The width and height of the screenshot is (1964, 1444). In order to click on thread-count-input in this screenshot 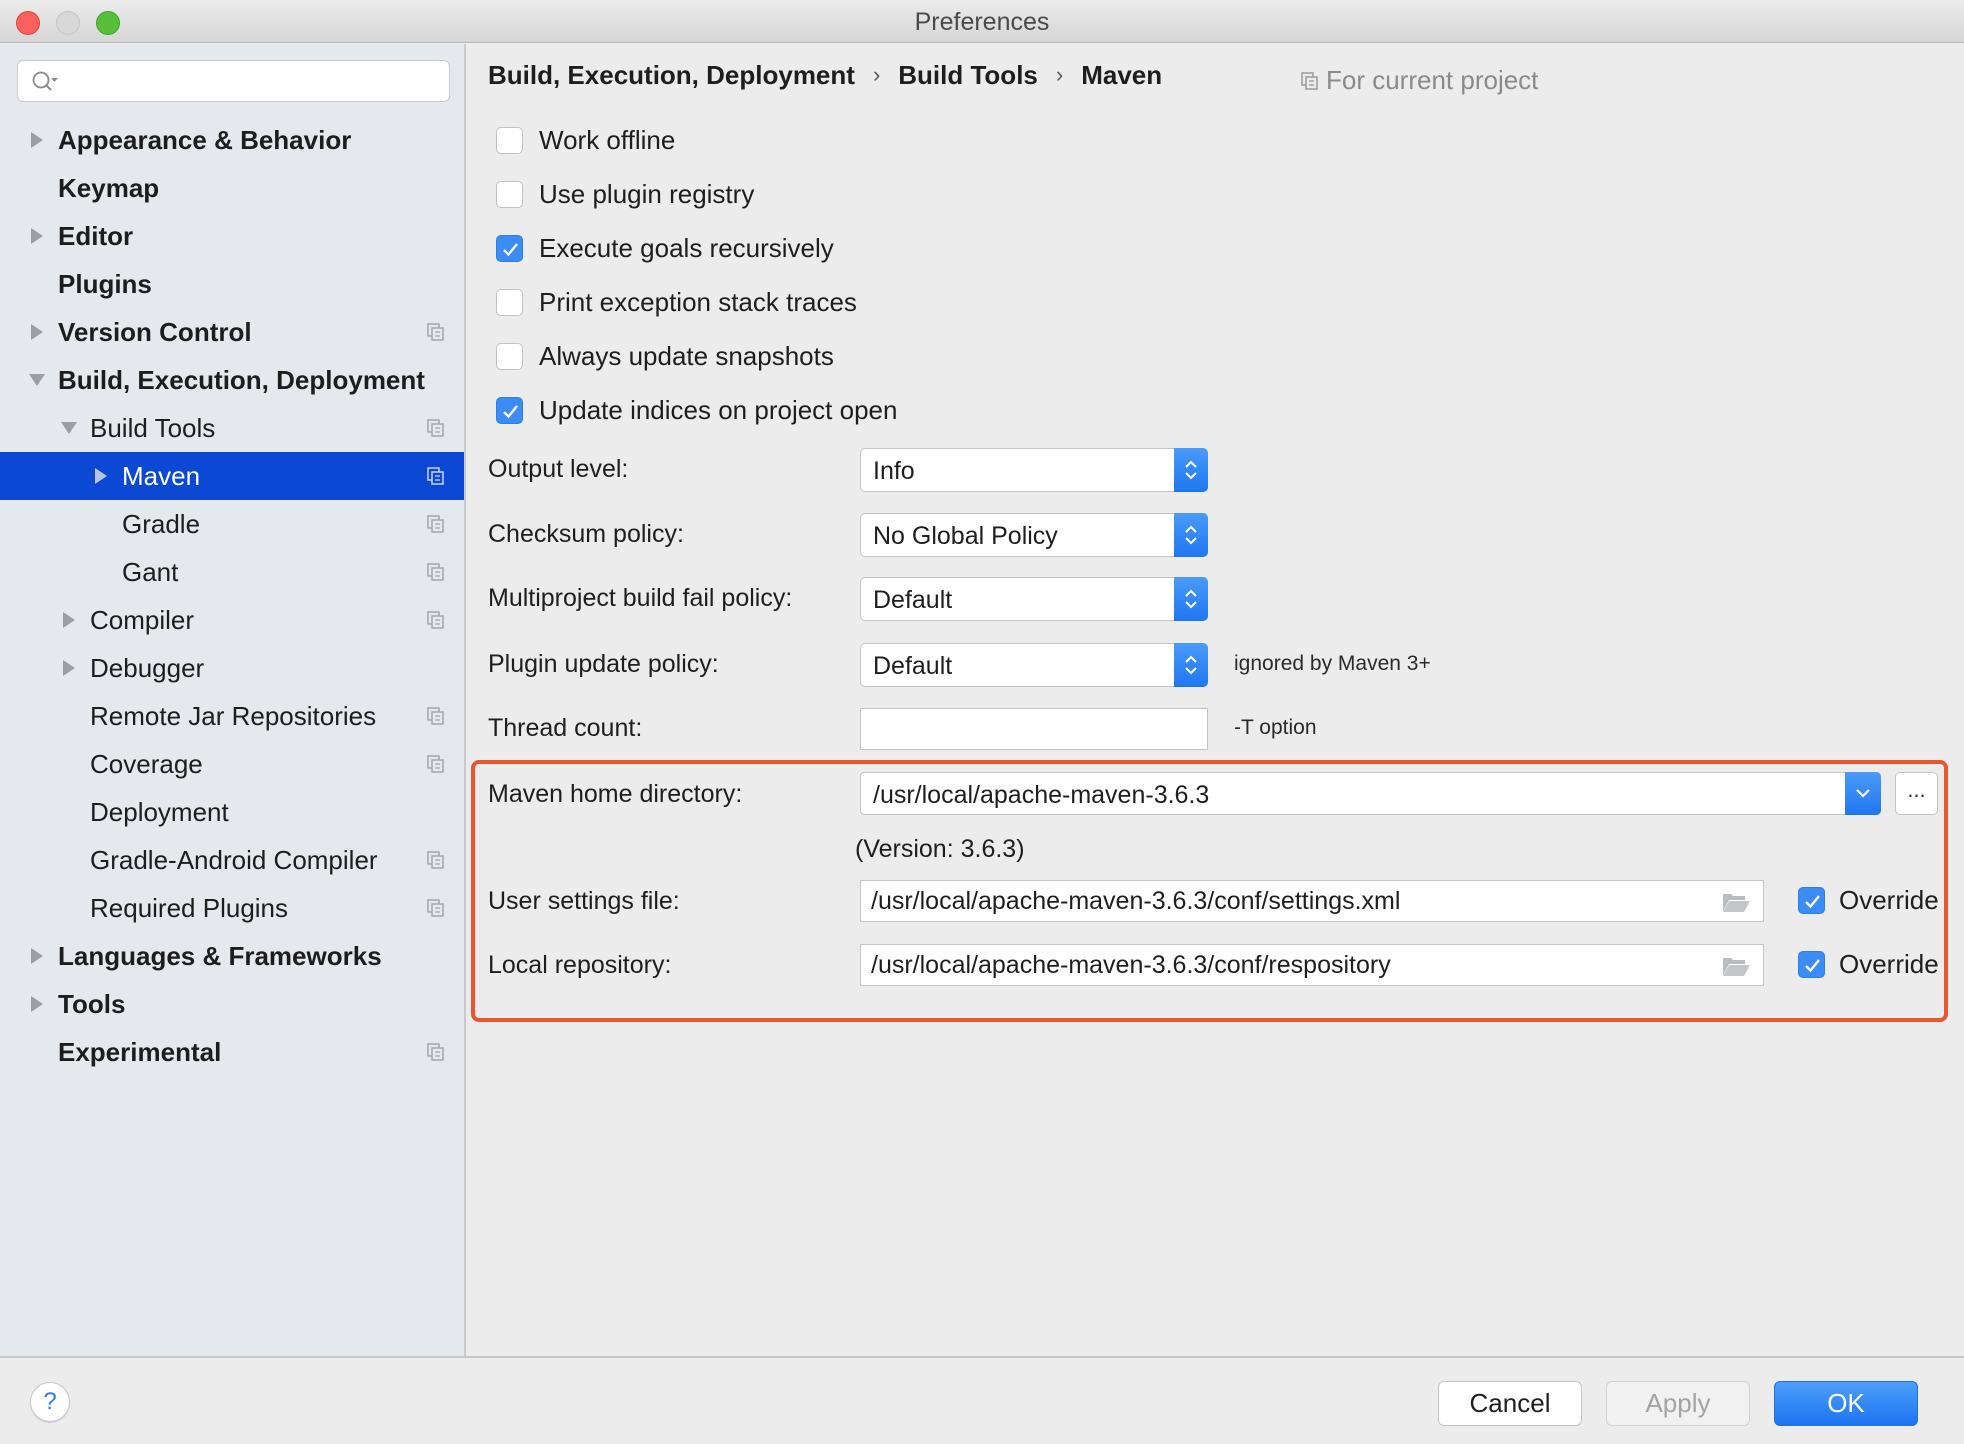, I will do `click(1034, 729)`.